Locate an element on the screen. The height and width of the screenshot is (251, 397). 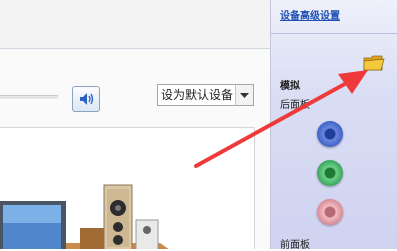
default-device-select: 设为默认设备 is located at coordinates (205, 95).